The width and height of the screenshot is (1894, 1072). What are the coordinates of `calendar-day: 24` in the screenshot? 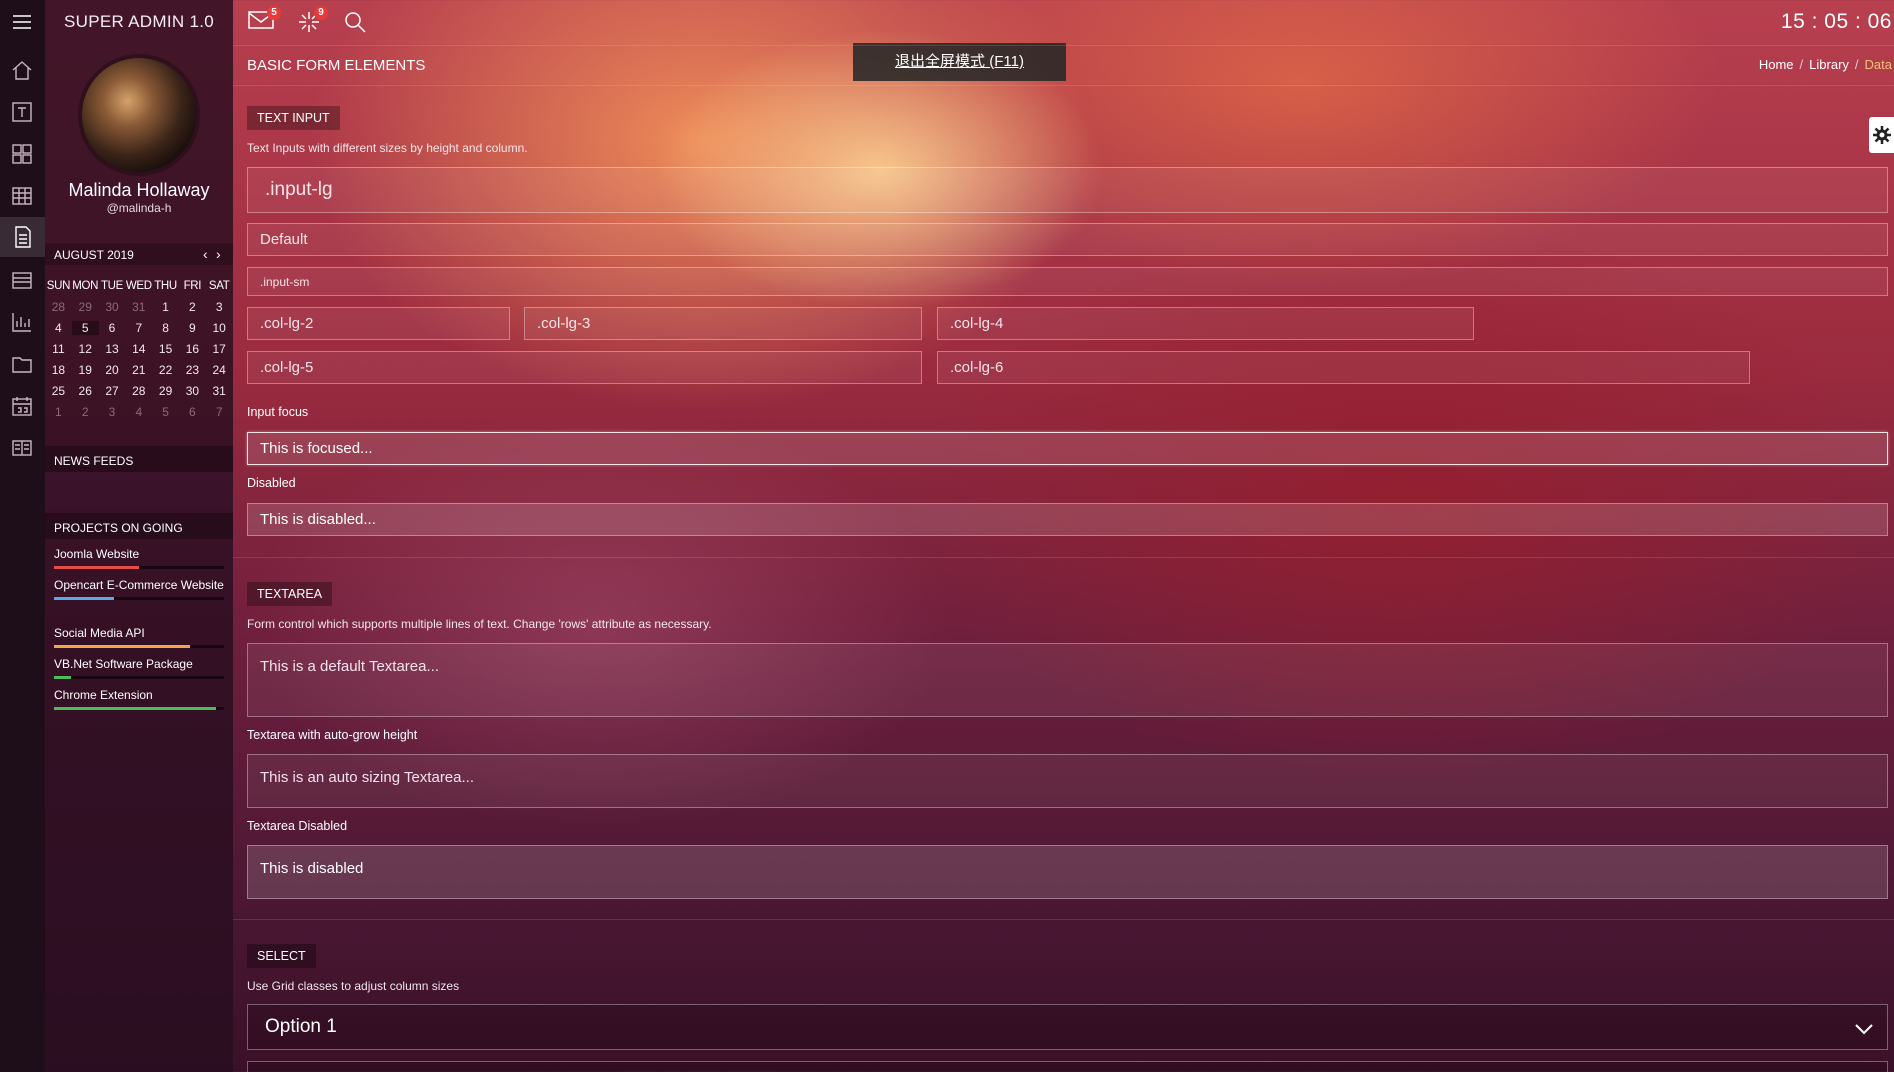 It's located at (219, 370).